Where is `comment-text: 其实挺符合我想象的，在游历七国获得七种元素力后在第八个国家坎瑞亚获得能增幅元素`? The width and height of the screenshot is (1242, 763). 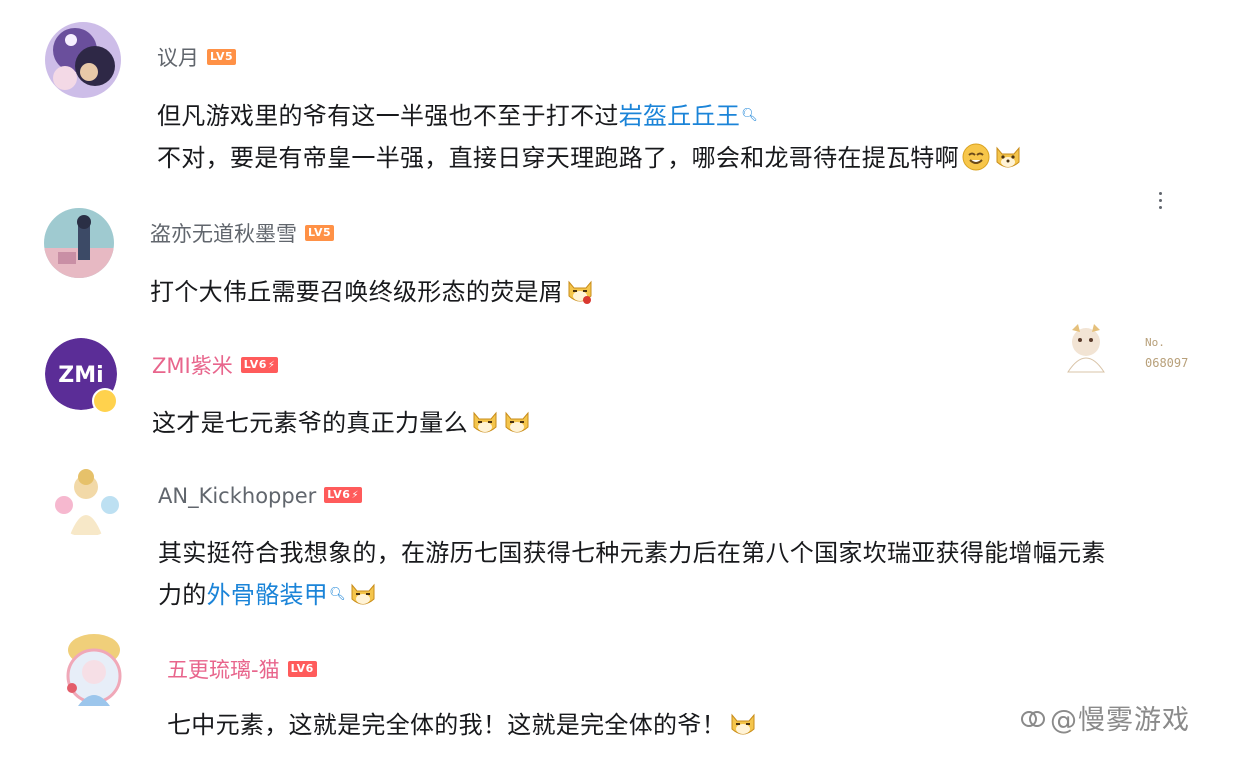
comment-text: 其实挺符合我想象的，在游历七国获得七种元素力后在第八个国家坎瑞亚获得能增幅元素 is located at coordinates (632, 553).